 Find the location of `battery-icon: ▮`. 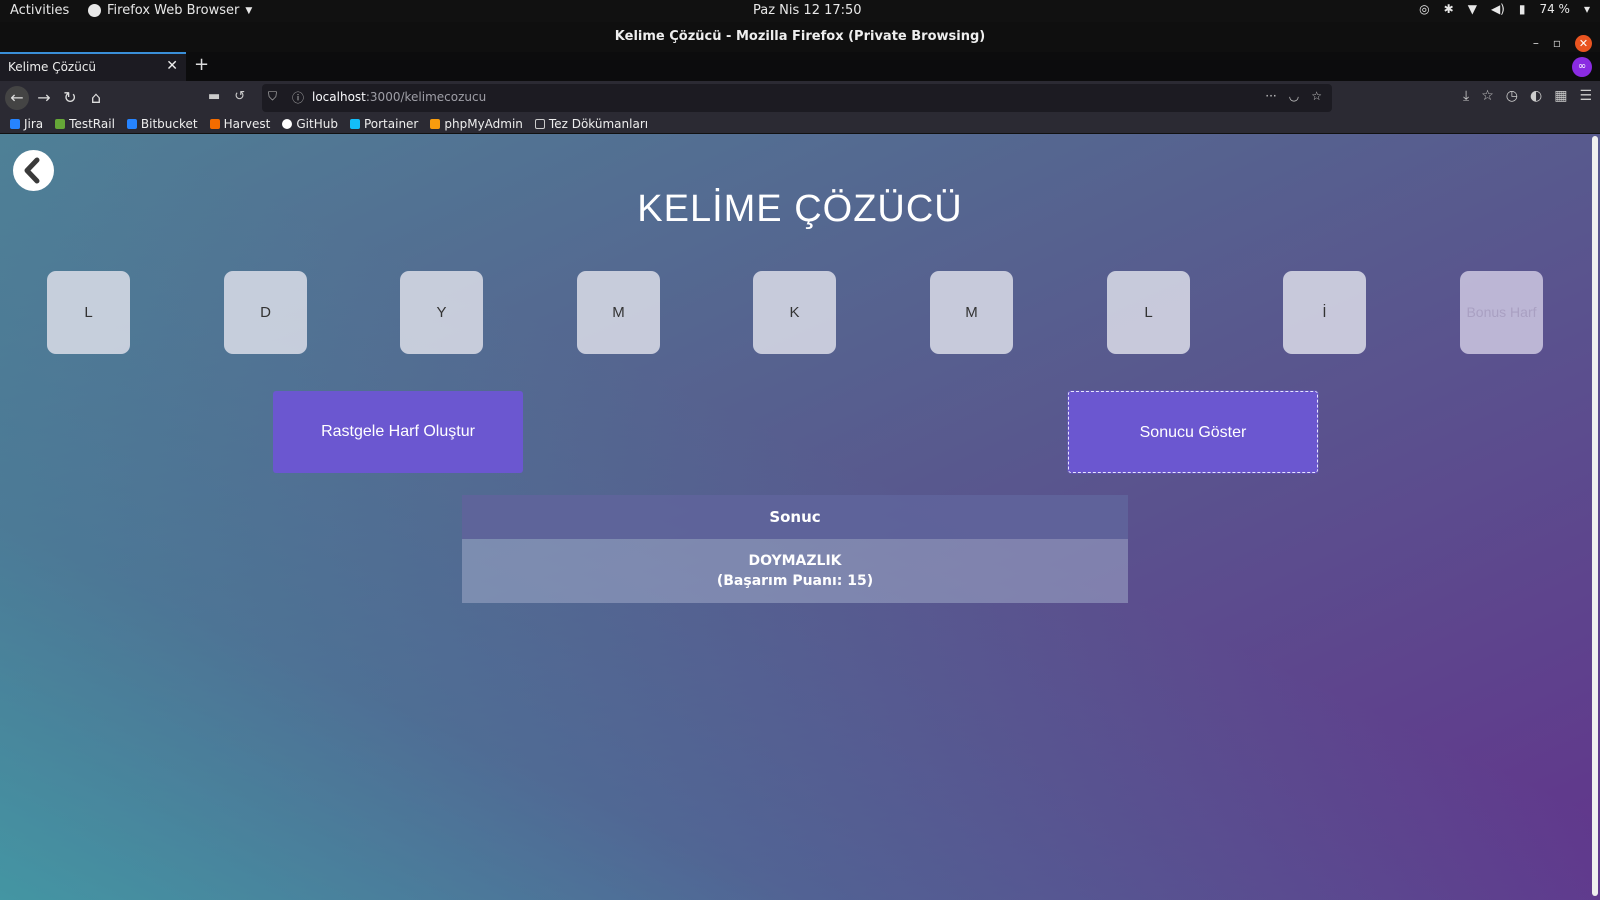

battery-icon: ▮ is located at coordinates (1522, 9).